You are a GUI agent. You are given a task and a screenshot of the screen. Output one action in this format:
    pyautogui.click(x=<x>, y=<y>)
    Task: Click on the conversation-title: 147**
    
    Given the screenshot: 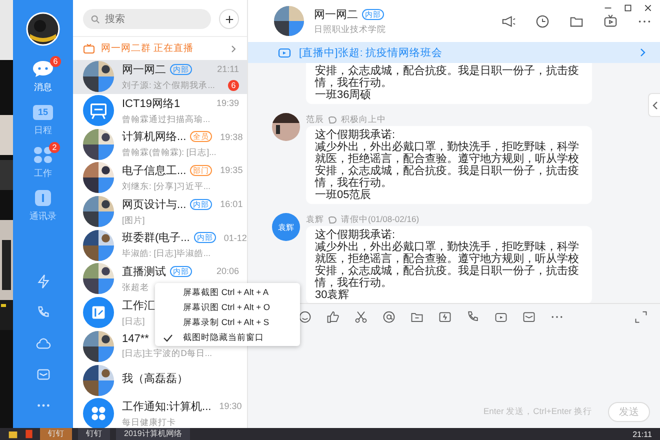 What is the action you would take?
    pyautogui.click(x=135, y=338)
    